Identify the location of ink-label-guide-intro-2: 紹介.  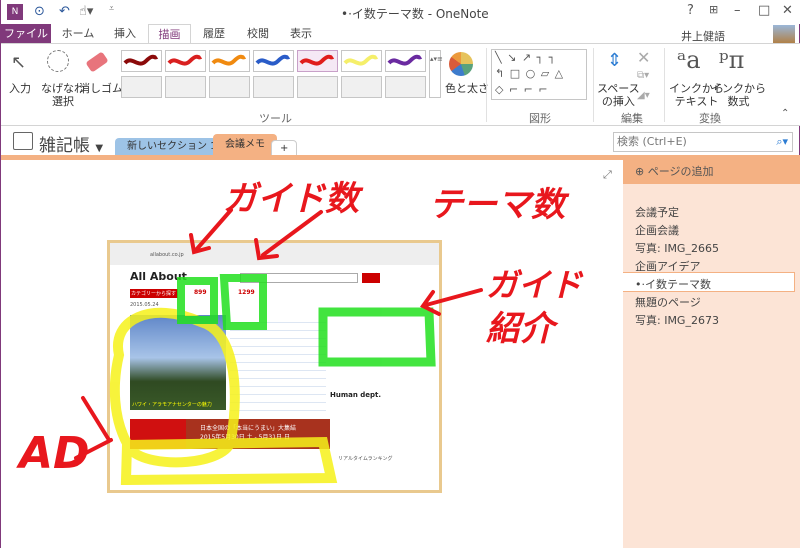
(522, 329).